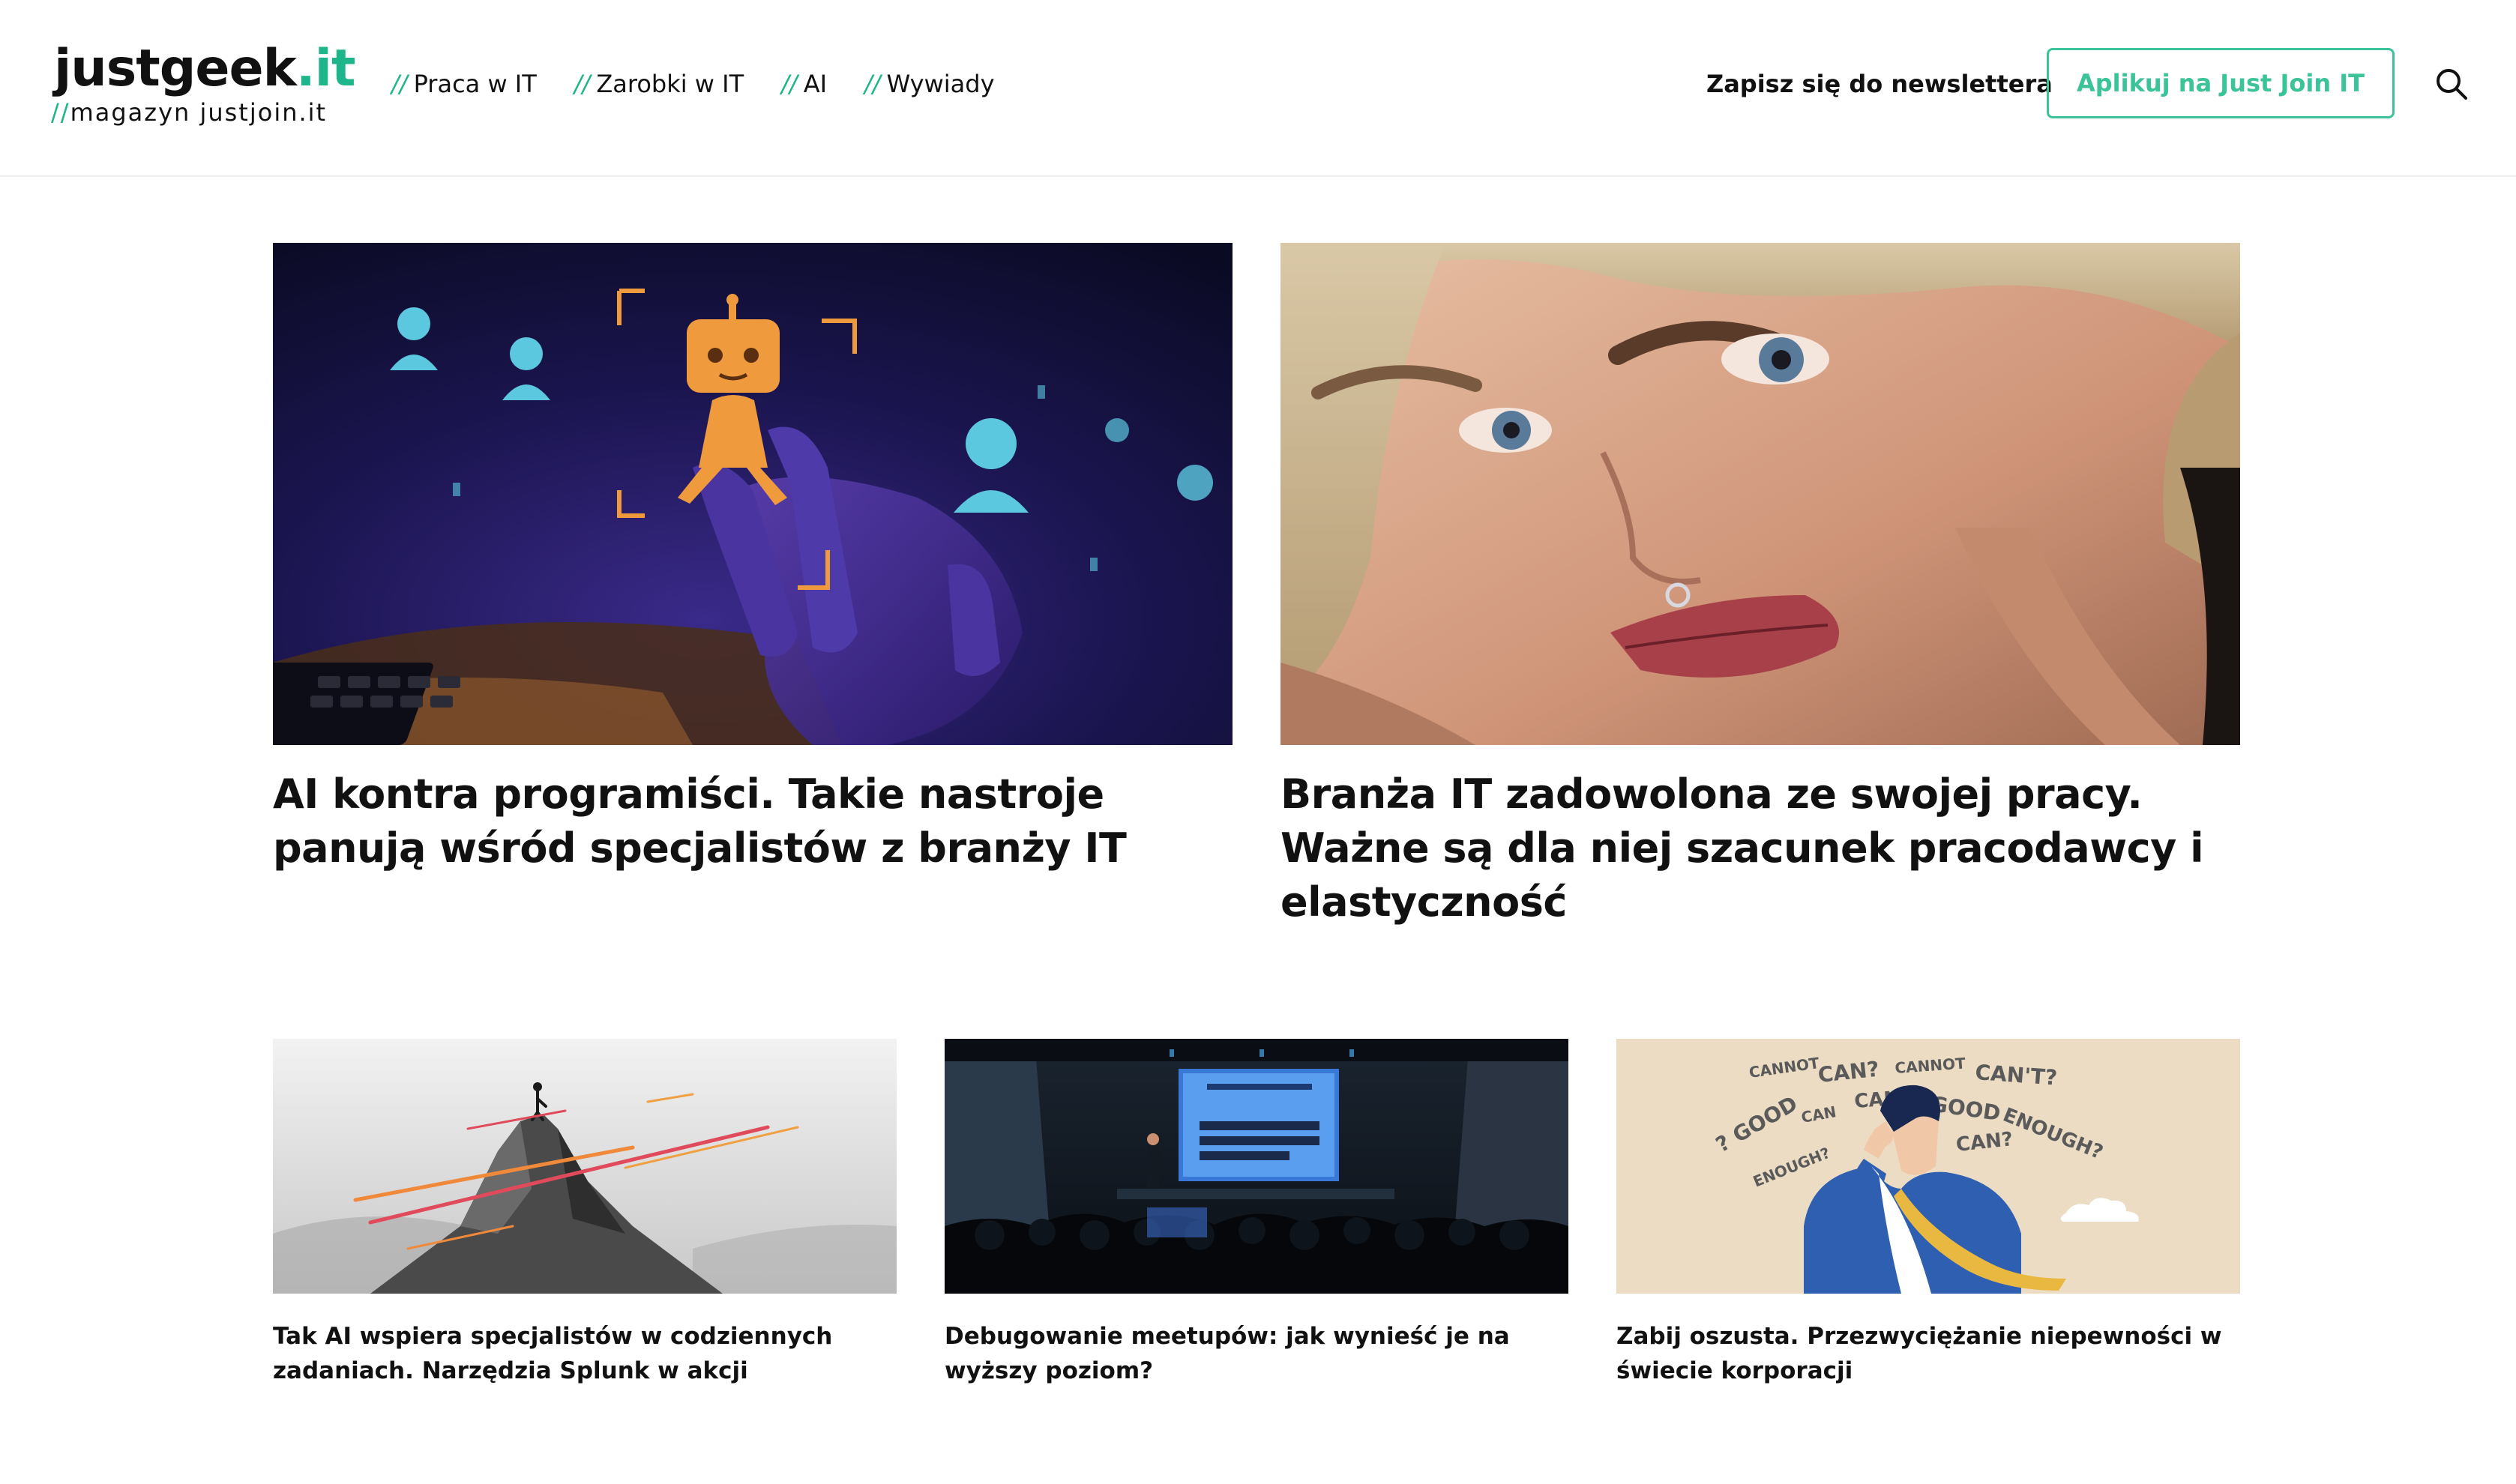  What do you see at coordinates (2221, 83) in the screenshot?
I see `apply-button: Aplikuj na Just Join IT` at bounding box center [2221, 83].